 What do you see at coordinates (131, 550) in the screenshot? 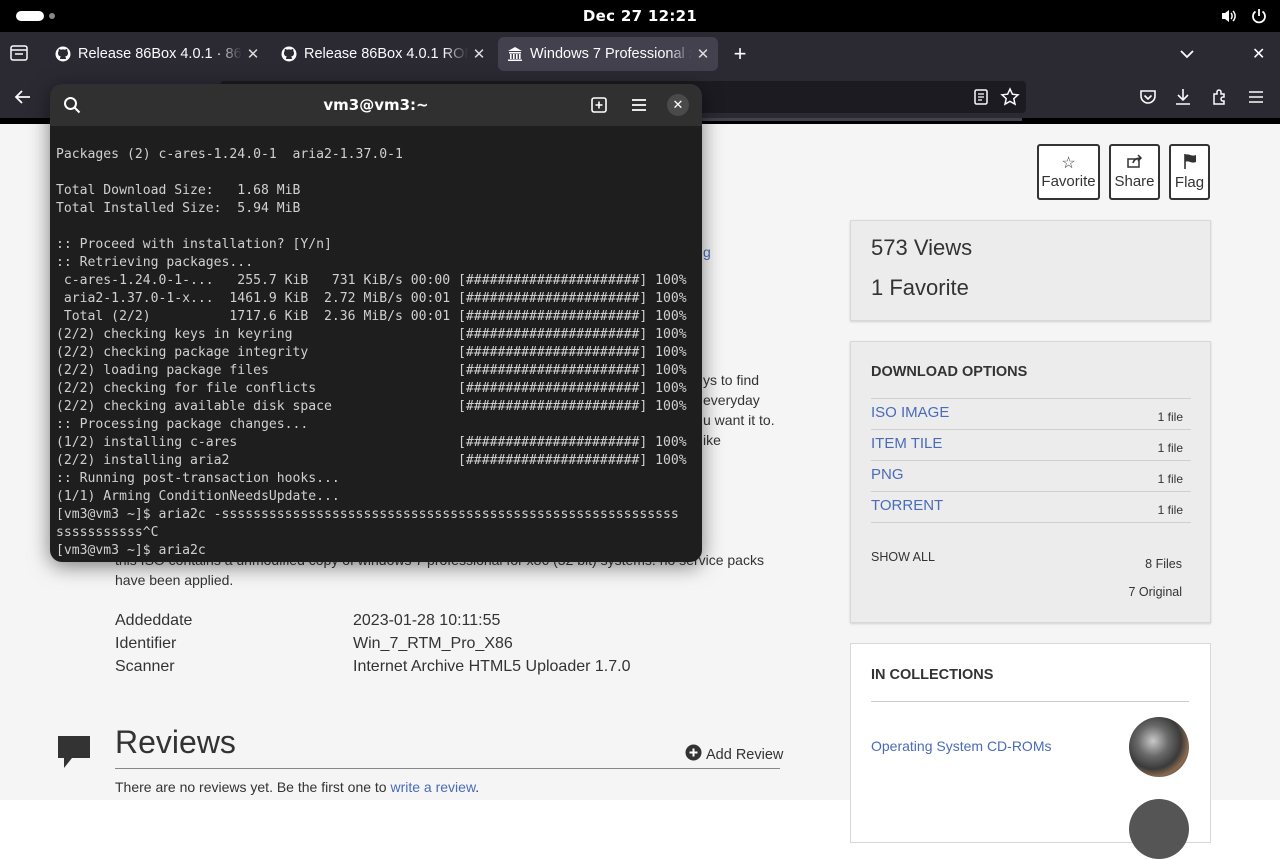
I see `terminal-line: [vm3@vm3 ~]$ aria2c` at bounding box center [131, 550].